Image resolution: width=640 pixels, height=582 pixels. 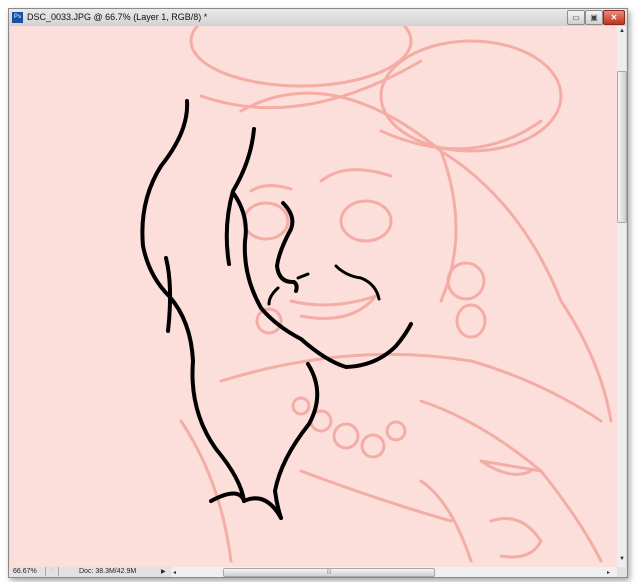 I want to click on close-icon: ✕, so click(x=614, y=17).